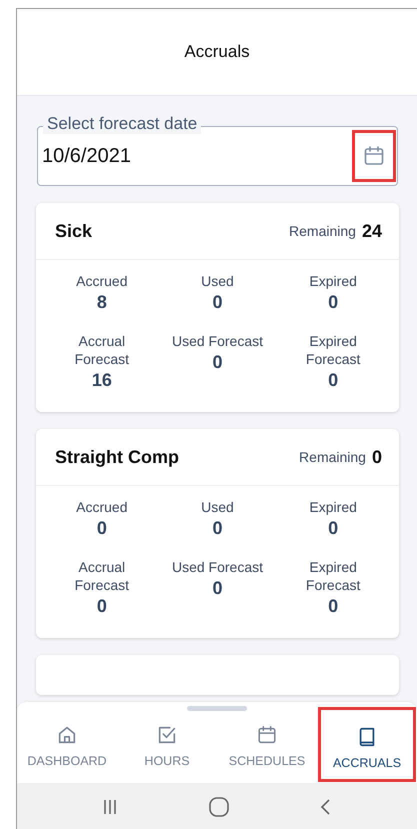 Image resolution: width=417 pixels, height=829 pixels. I want to click on page-title: Accruals, so click(217, 52).